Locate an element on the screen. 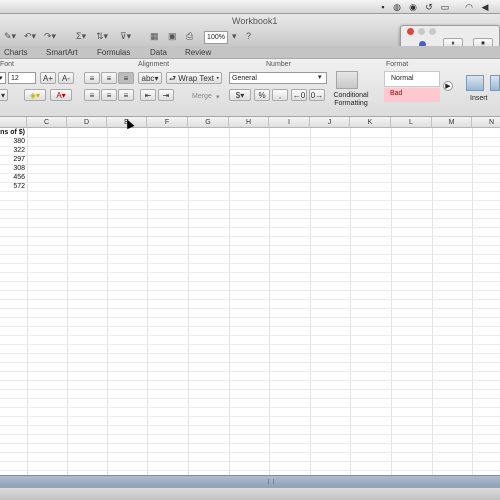 The height and width of the screenshot is (500, 500). column-header-j: J is located at coordinates (330, 122).